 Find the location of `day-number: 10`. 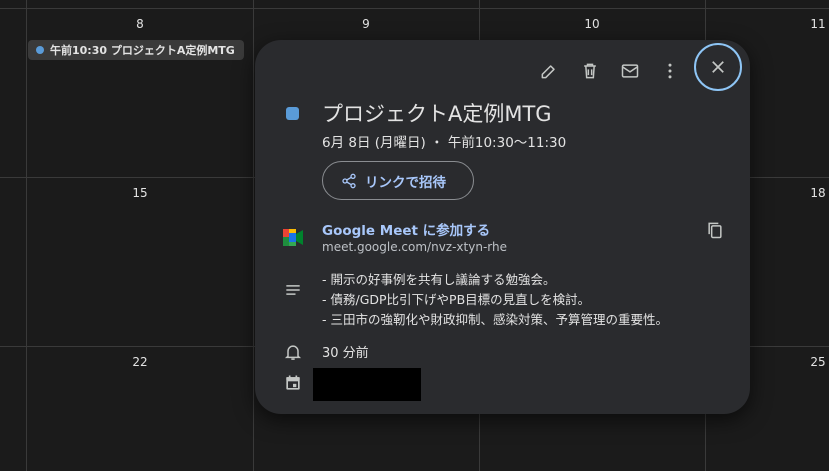

day-number: 10 is located at coordinates (592, 24).